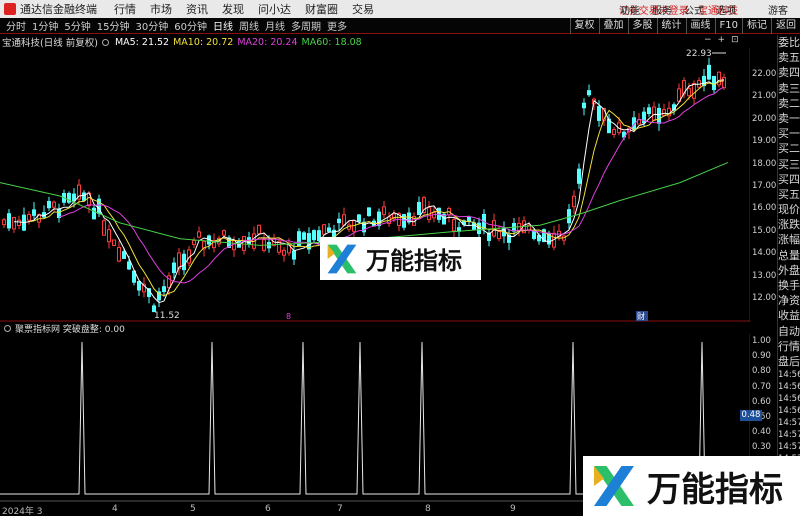  I want to click on side-panel-item: 卖五, so click(789, 57).